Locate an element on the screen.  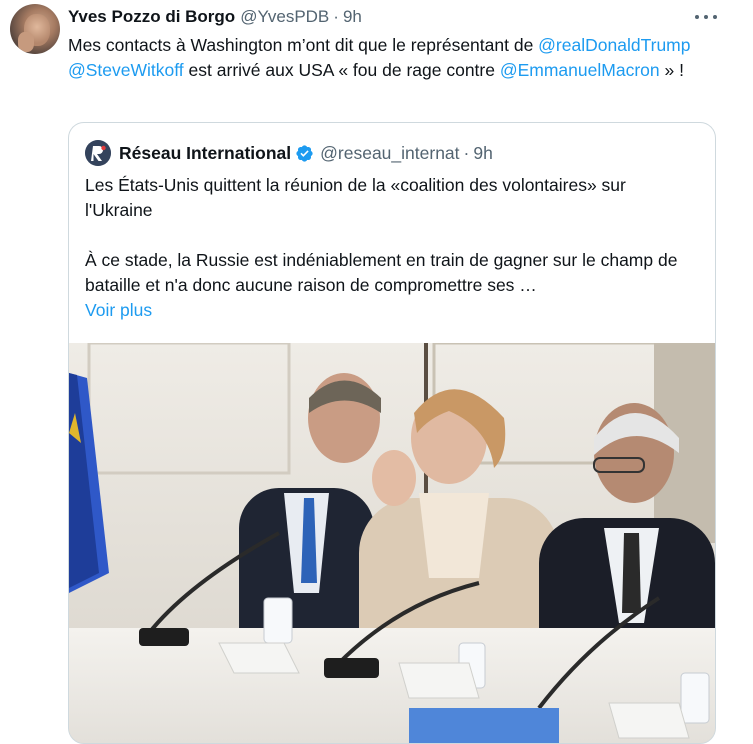
reseau-logo-icon is located at coordinates (98, 153).